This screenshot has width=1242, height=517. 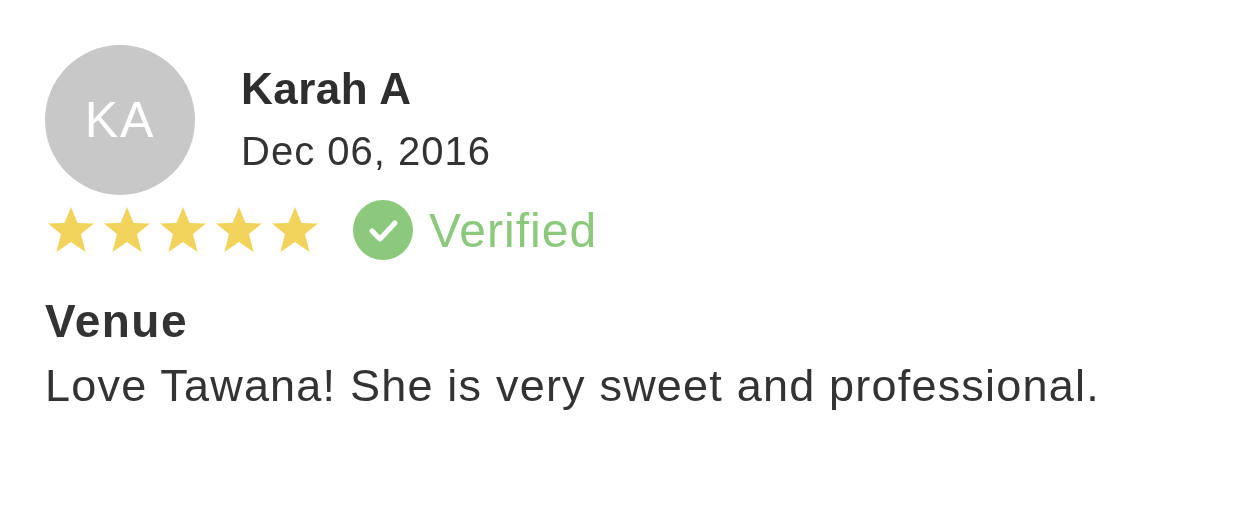 What do you see at coordinates (513, 230) in the screenshot?
I see `verified-label: Verified` at bounding box center [513, 230].